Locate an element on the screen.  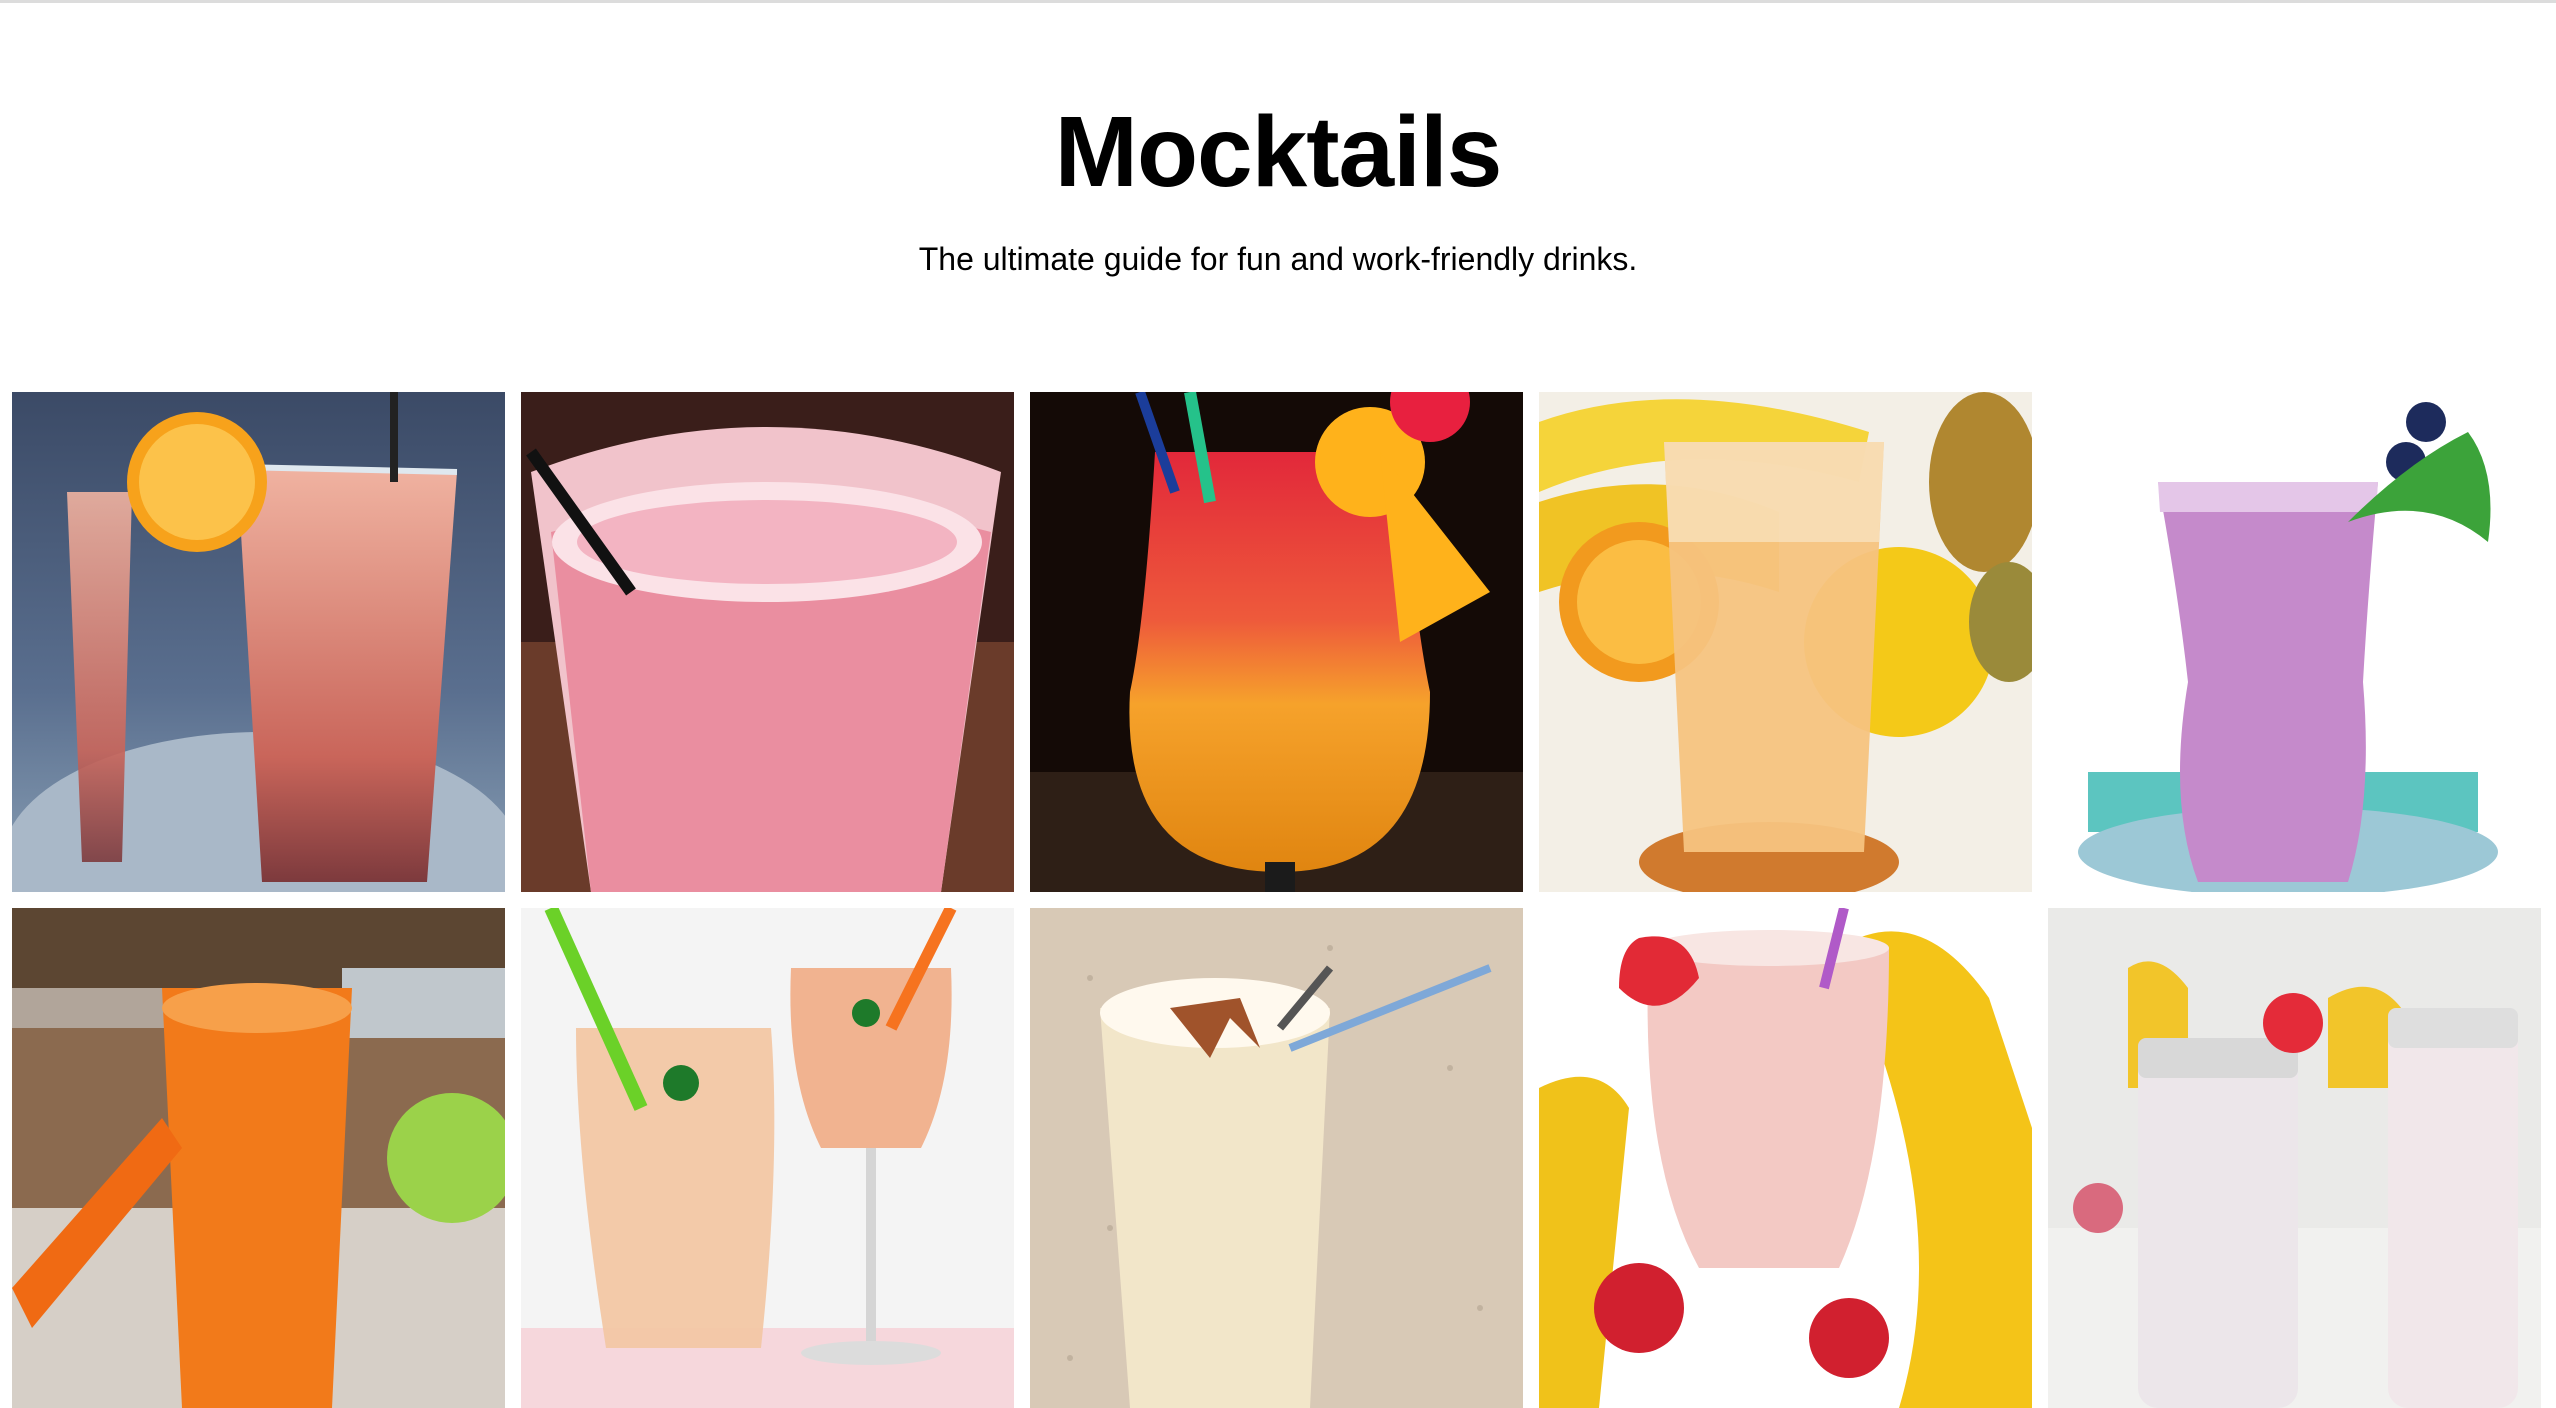
jar-smoothies-image is located at coordinates (2294, 1158).